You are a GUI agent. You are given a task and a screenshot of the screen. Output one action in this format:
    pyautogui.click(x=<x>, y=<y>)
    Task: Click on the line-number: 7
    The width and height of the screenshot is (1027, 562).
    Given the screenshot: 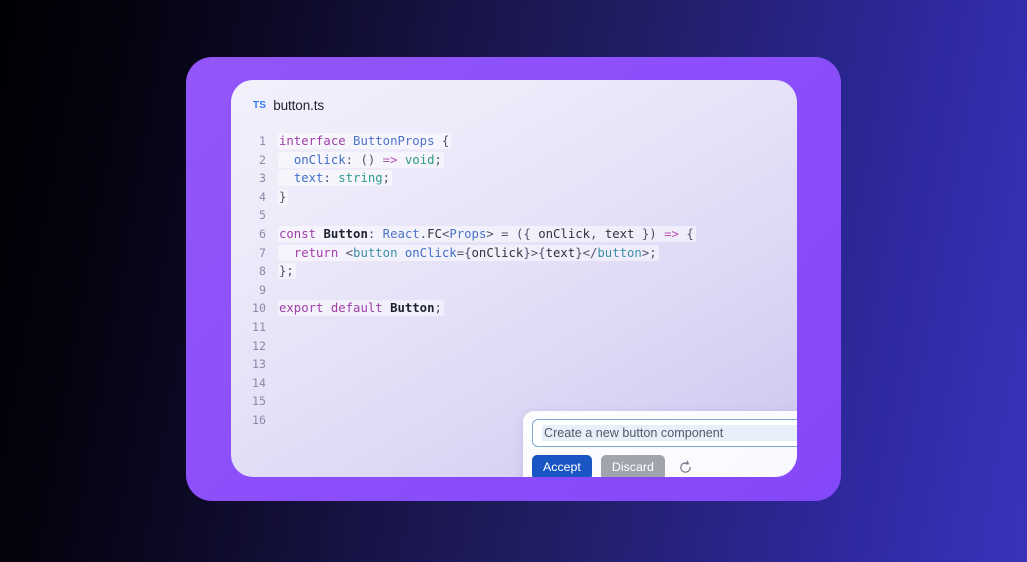 What is the action you would take?
    pyautogui.click(x=262, y=252)
    